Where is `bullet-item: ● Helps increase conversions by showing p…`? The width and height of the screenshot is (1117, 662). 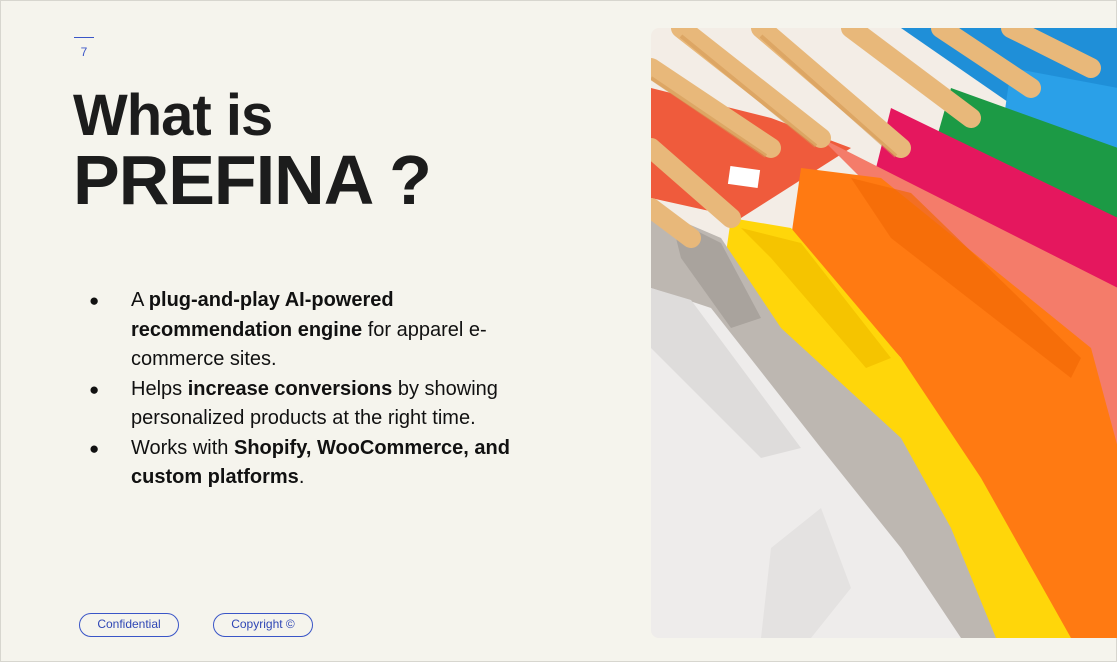
bullet-item: ● Helps increase conversions by showing p… is located at coordinates (314, 404).